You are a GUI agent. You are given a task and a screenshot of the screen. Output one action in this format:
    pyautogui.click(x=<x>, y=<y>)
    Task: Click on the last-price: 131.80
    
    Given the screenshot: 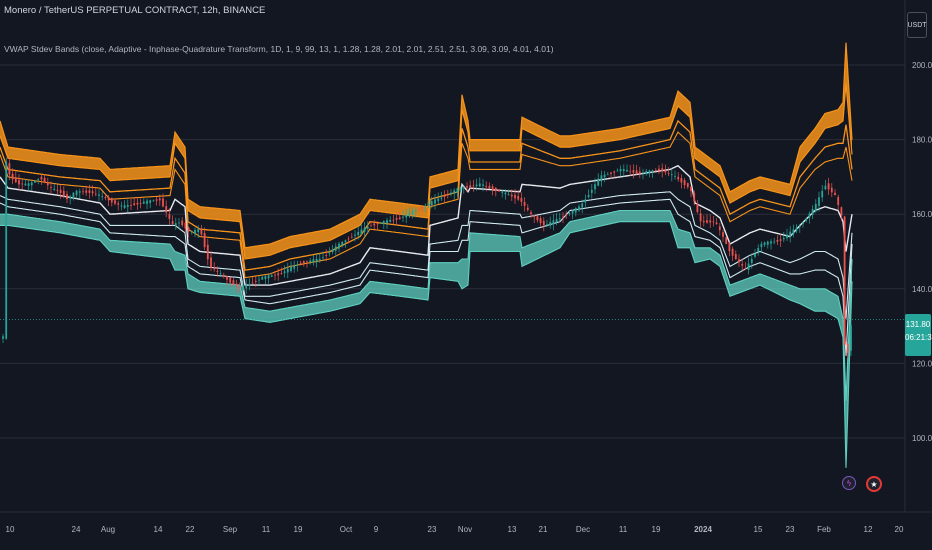 What is the action you would take?
    pyautogui.click(x=918, y=324)
    